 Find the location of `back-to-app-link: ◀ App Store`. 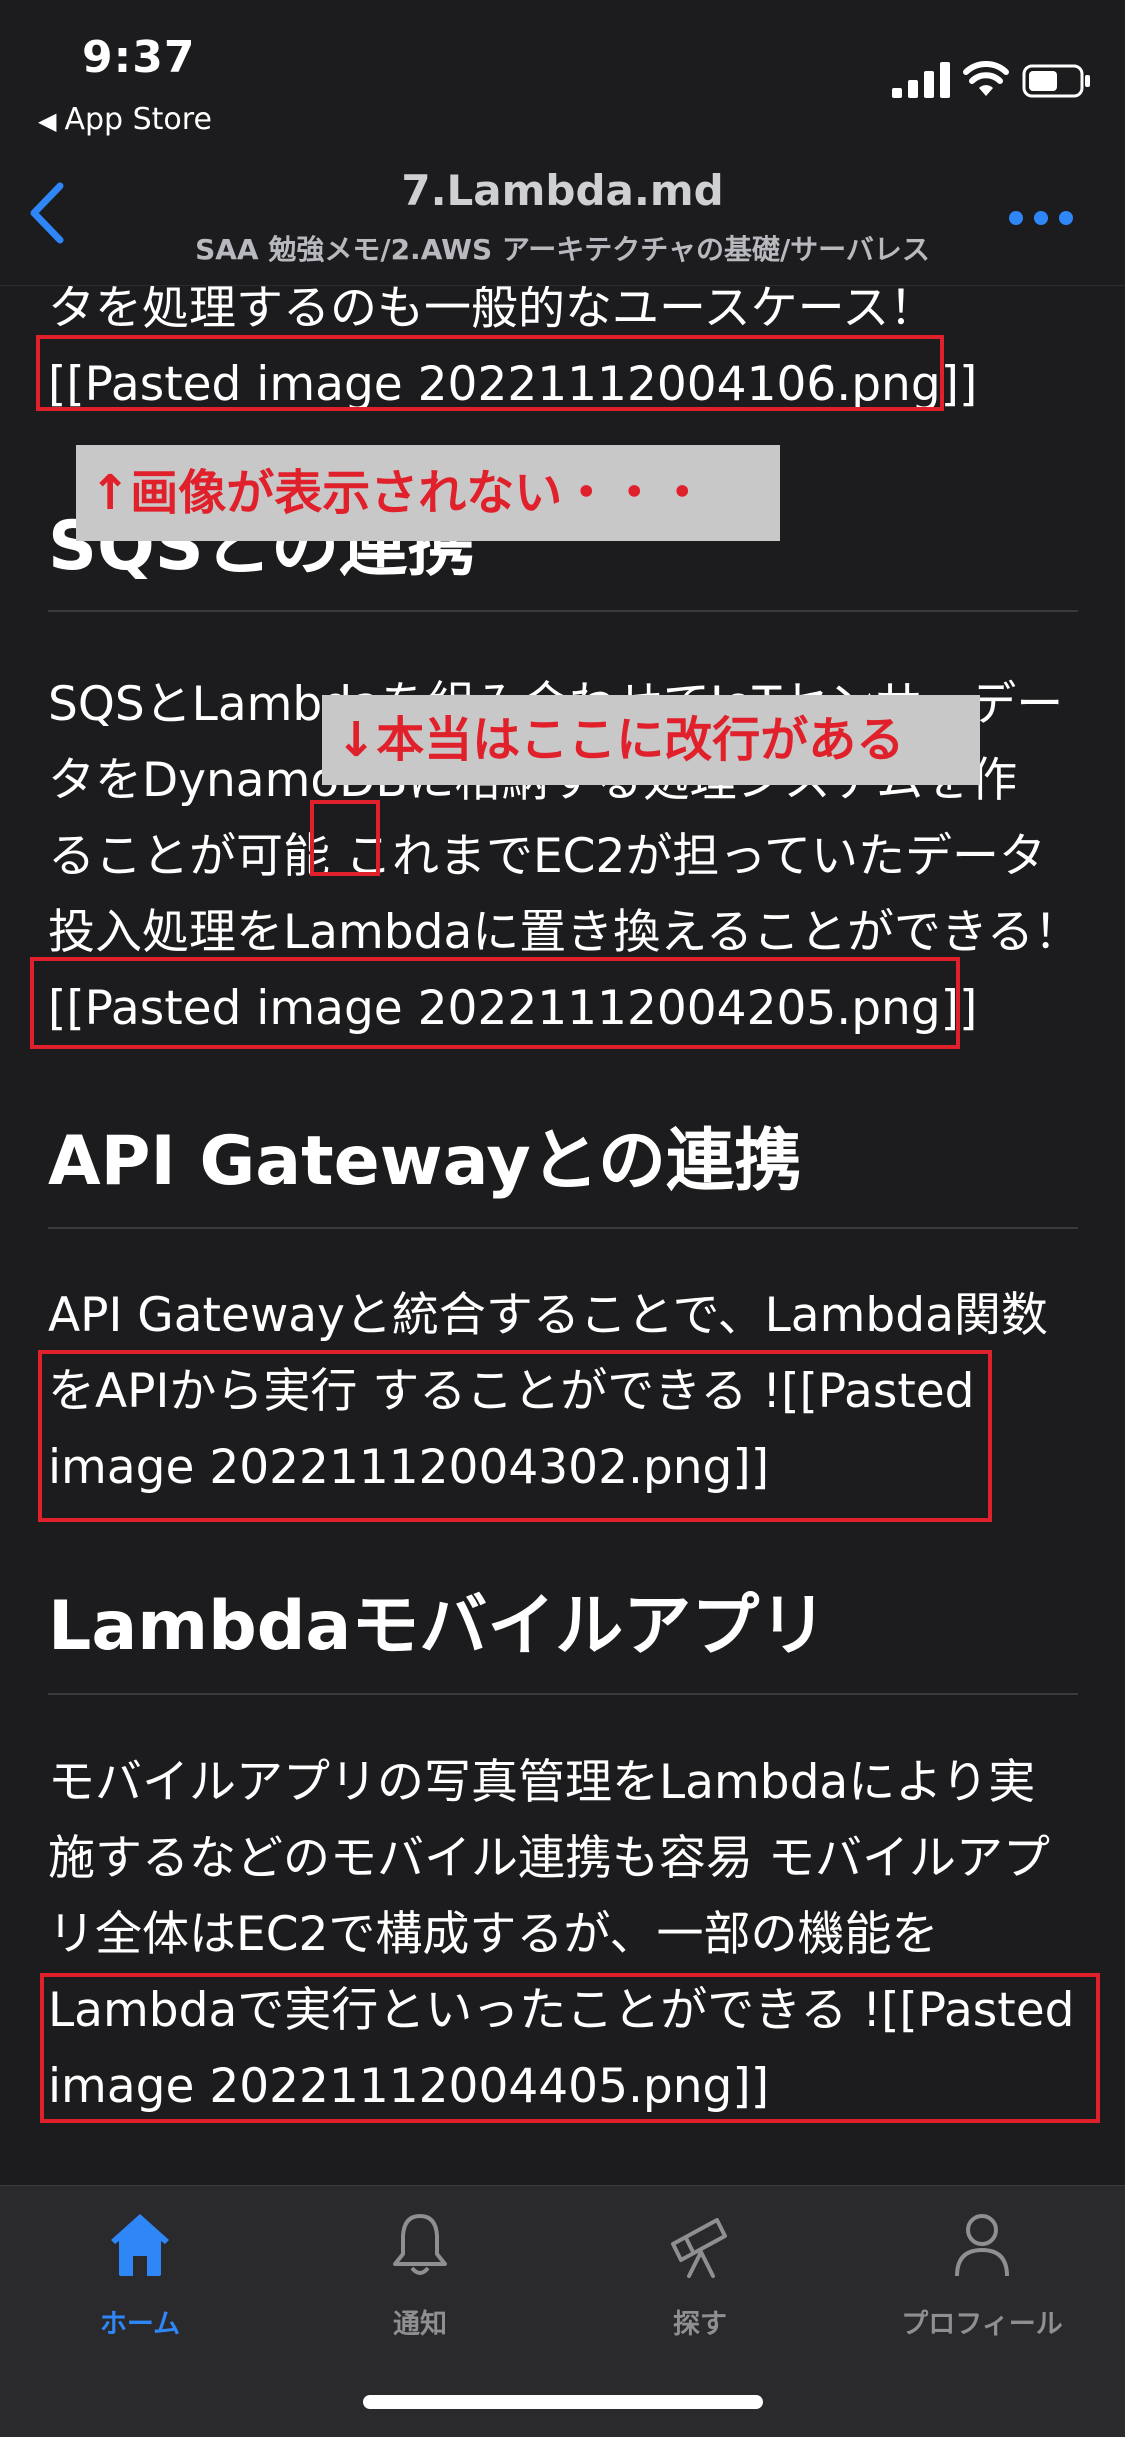

back-to-app-link: ◀ App Store is located at coordinates (125, 119).